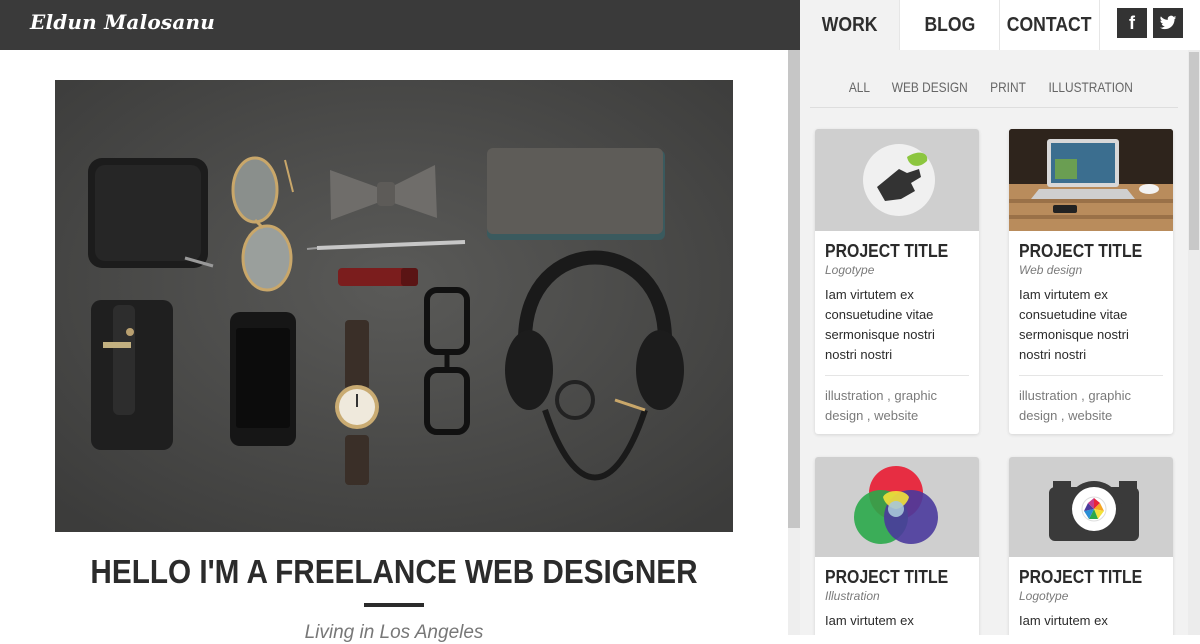 This screenshot has width=1200, height=644. Describe the element at coordinates (930, 87) in the screenshot. I see `filter-web-design: WEB DESIGN` at that location.